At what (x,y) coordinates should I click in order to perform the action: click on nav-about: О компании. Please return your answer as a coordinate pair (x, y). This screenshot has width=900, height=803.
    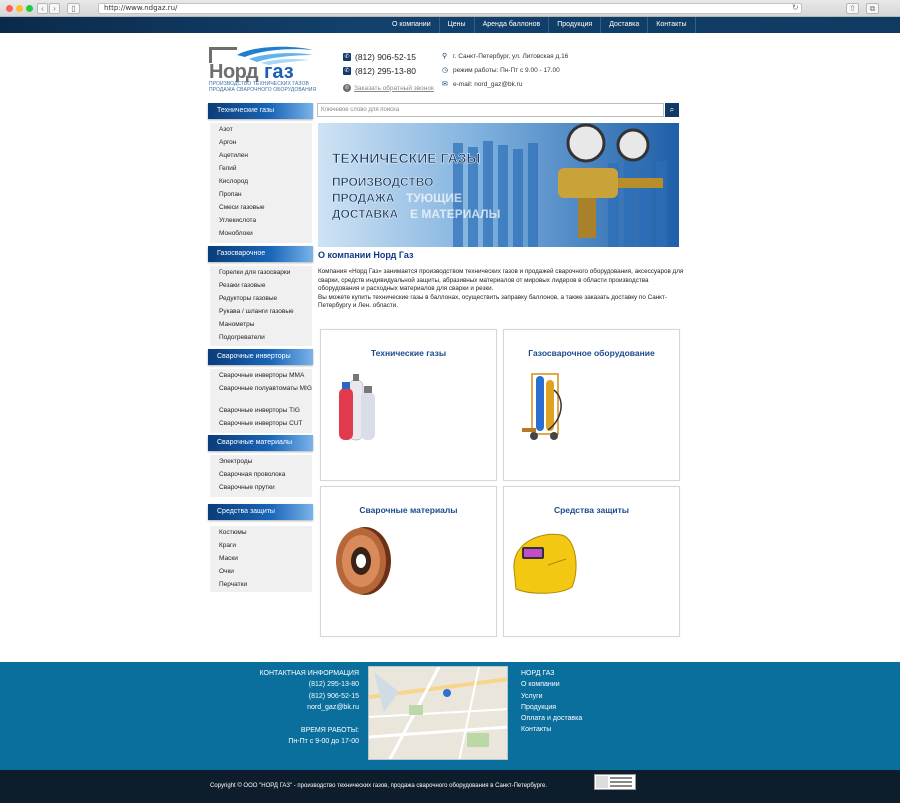
    Looking at the image, I should click on (412, 25).